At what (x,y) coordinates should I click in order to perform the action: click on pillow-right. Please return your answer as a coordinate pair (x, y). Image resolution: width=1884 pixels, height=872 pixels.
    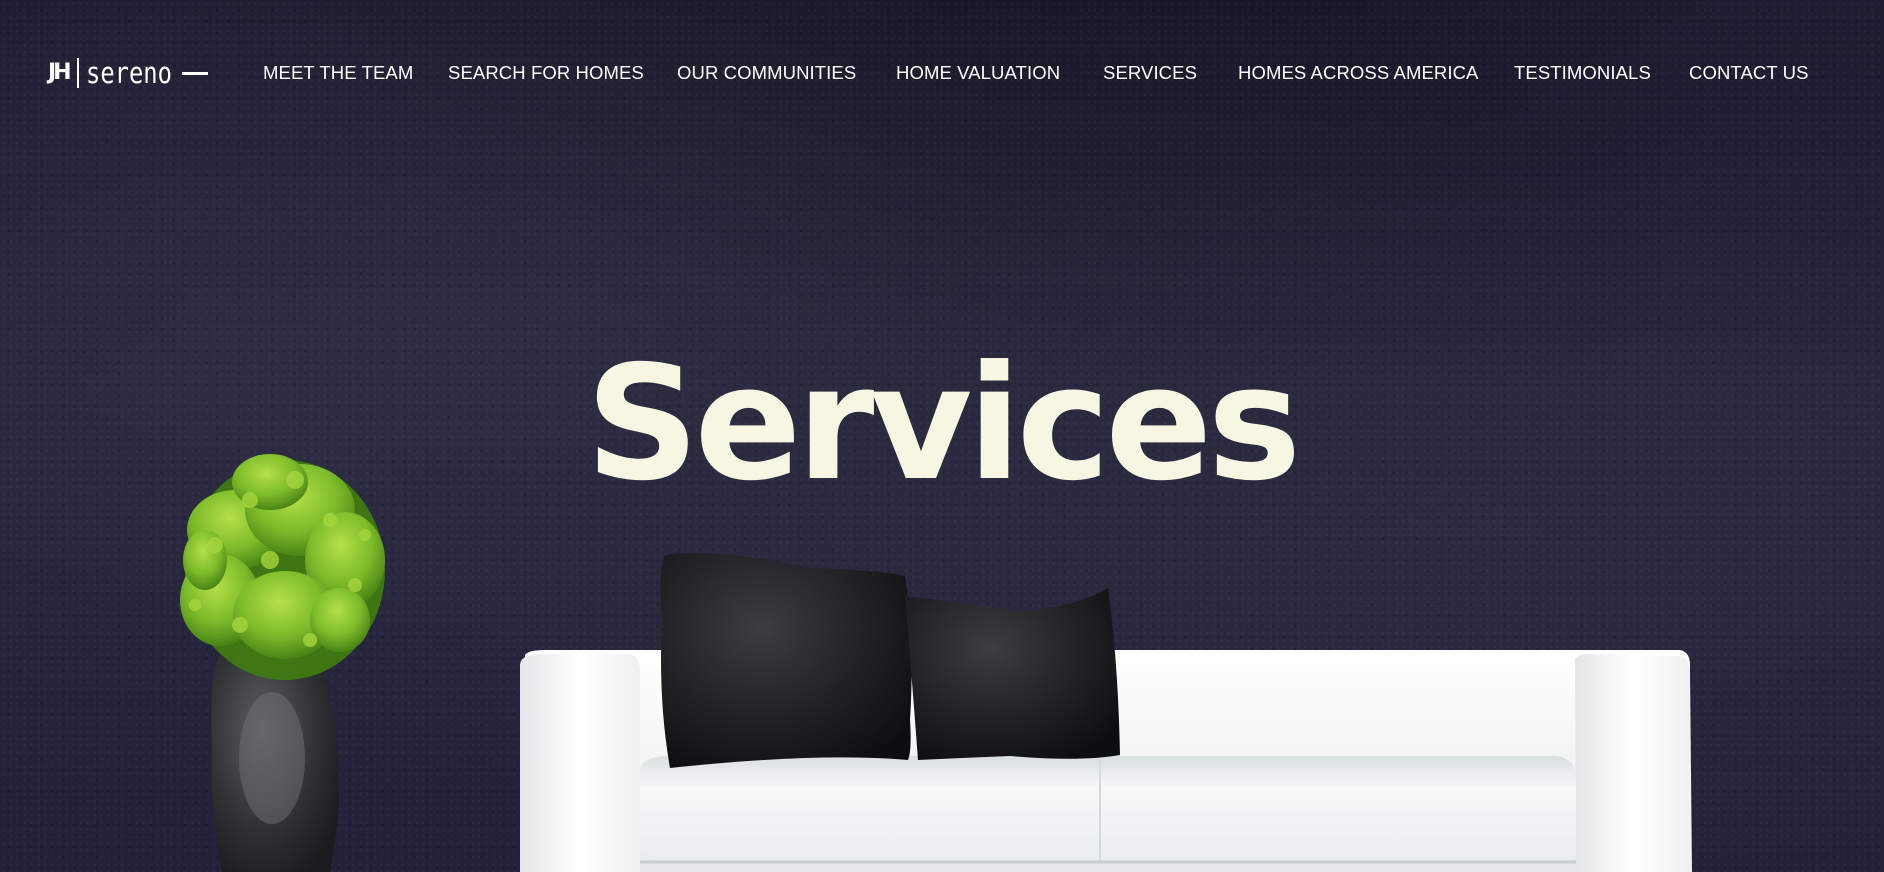
    Looking at the image, I should click on (1012, 674).